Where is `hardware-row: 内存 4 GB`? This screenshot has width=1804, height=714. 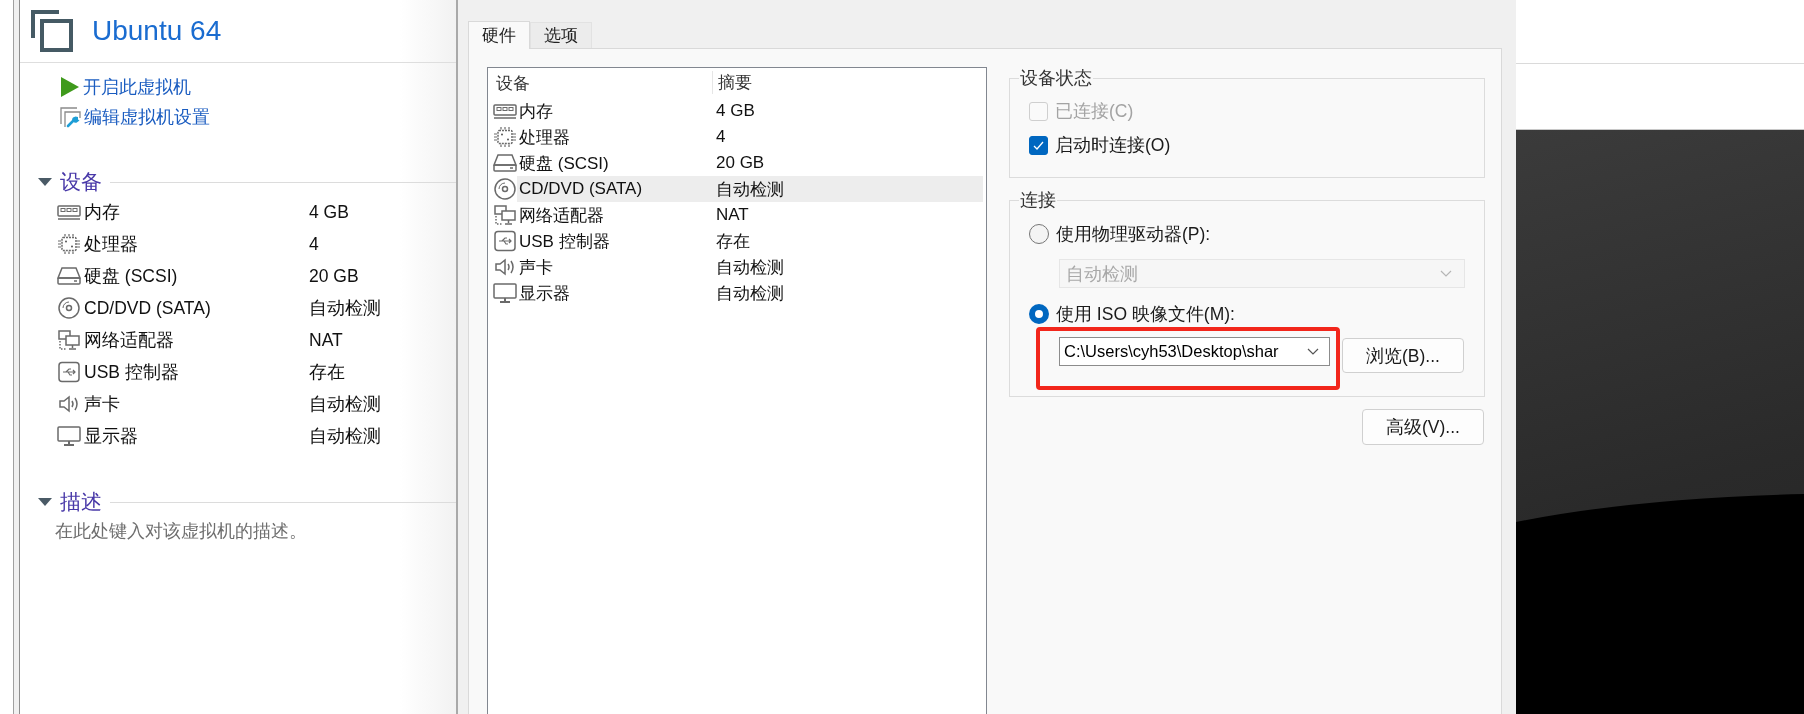 hardware-row: 内存 4 GB is located at coordinates (750, 111).